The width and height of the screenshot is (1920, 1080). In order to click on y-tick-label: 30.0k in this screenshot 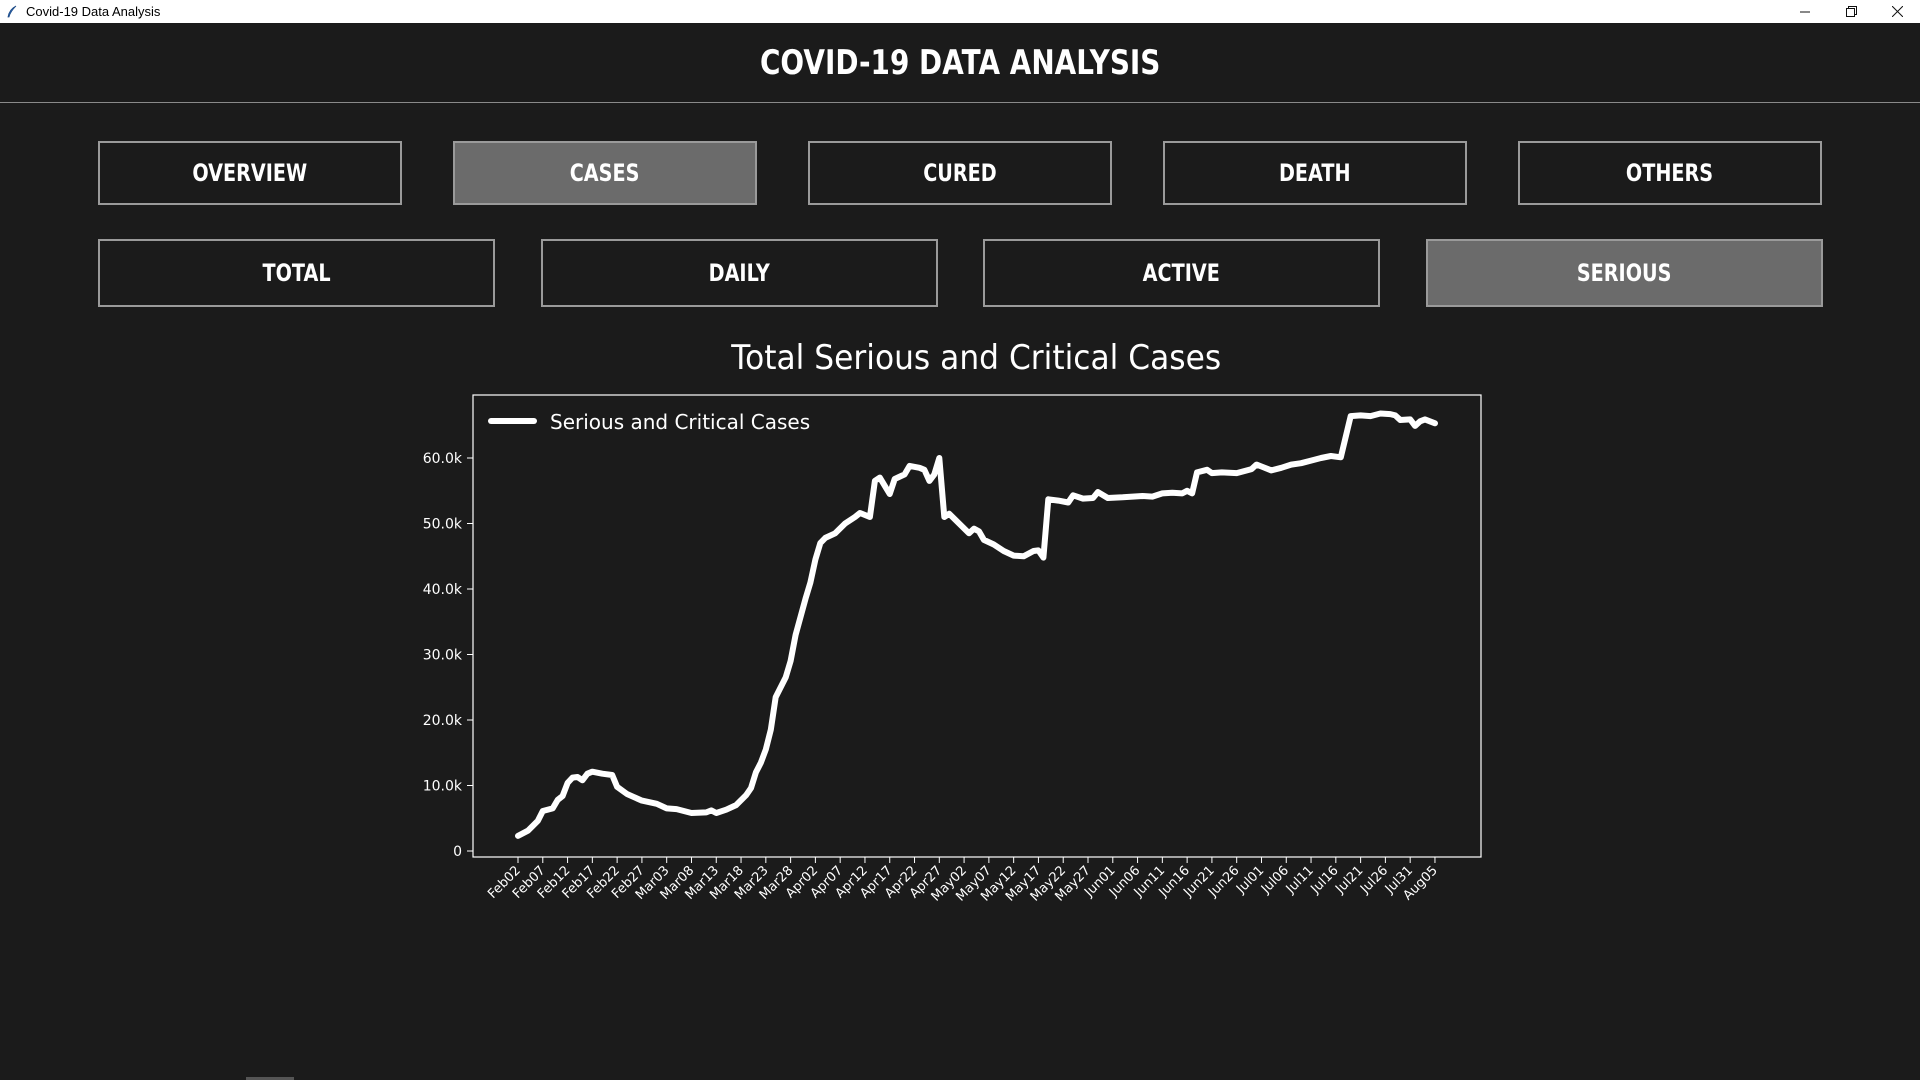, I will do `click(443, 656)`.